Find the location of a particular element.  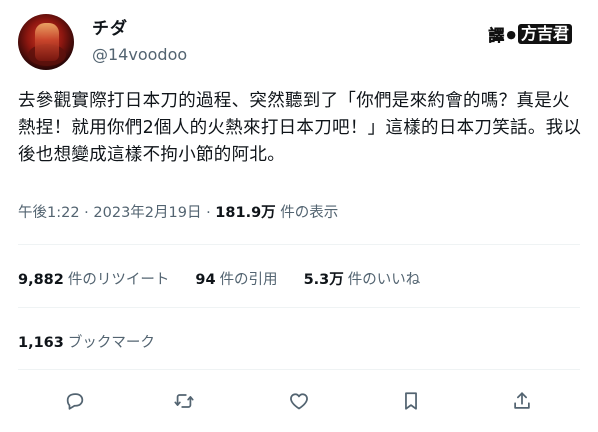

bookmarks-stat: 1,163 ブックマーク is located at coordinates (86, 341).